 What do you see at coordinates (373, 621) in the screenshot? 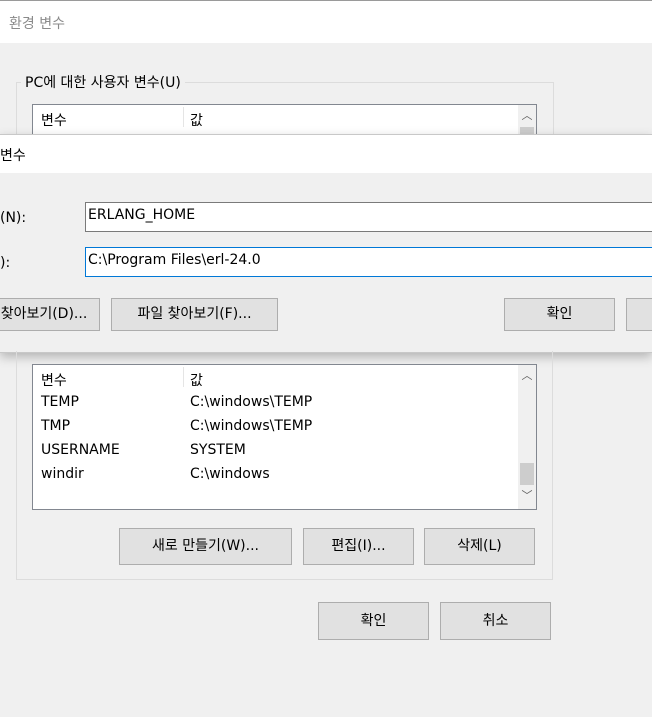
I see `ok-button: 확인` at bounding box center [373, 621].